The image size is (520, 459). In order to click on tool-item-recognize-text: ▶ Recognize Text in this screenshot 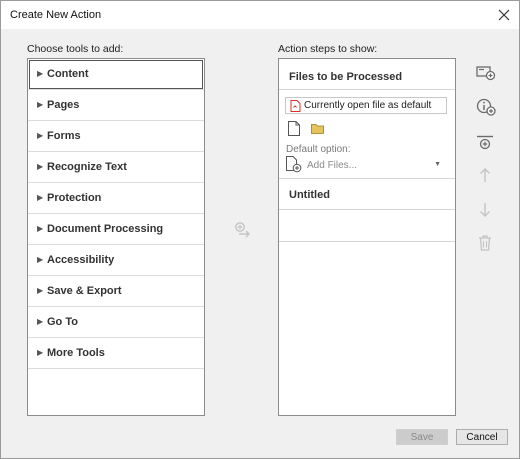, I will do `click(116, 167)`.